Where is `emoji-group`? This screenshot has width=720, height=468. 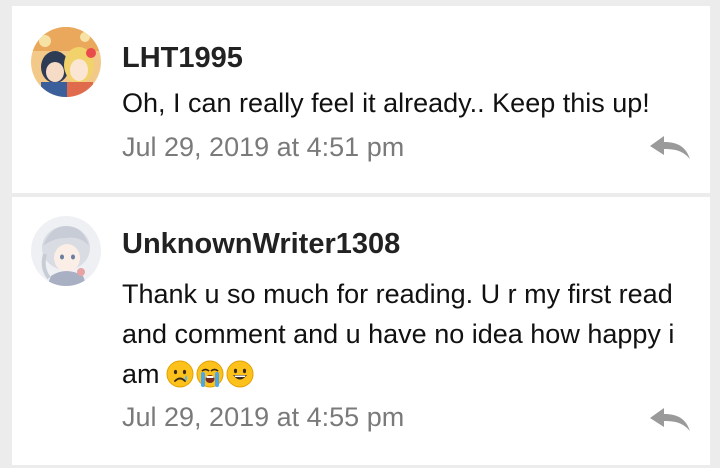
emoji-group is located at coordinates (210, 374).